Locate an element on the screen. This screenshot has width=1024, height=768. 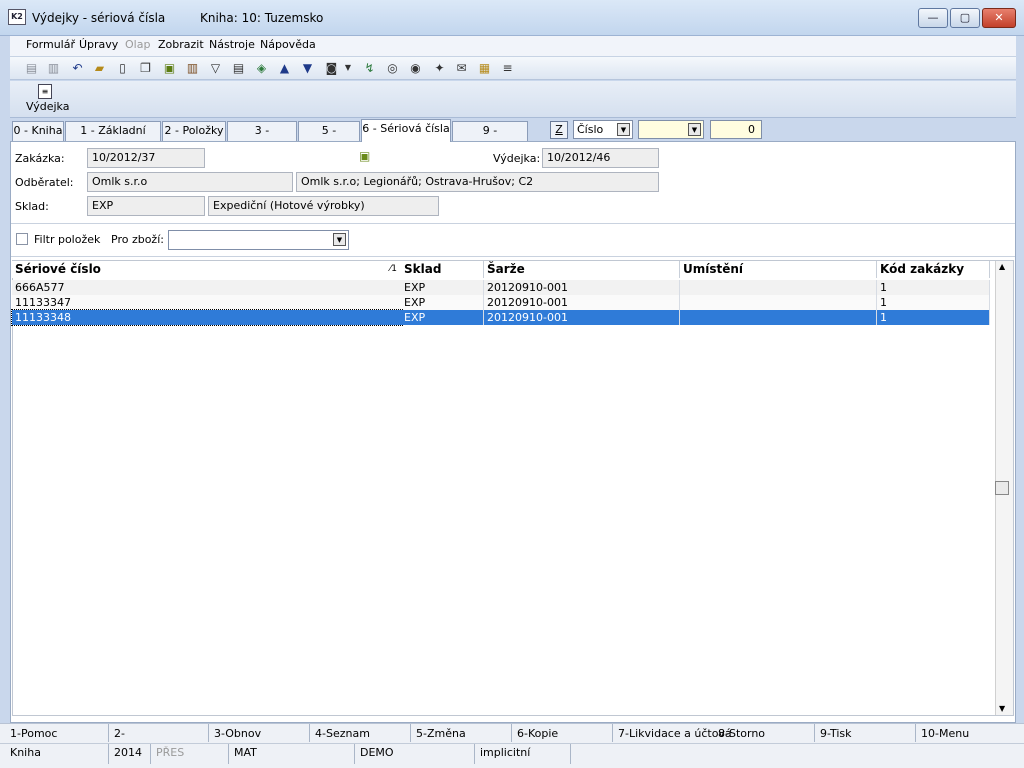
tab-kniha: 0 - Kniha is located at coordinates (38, 131).